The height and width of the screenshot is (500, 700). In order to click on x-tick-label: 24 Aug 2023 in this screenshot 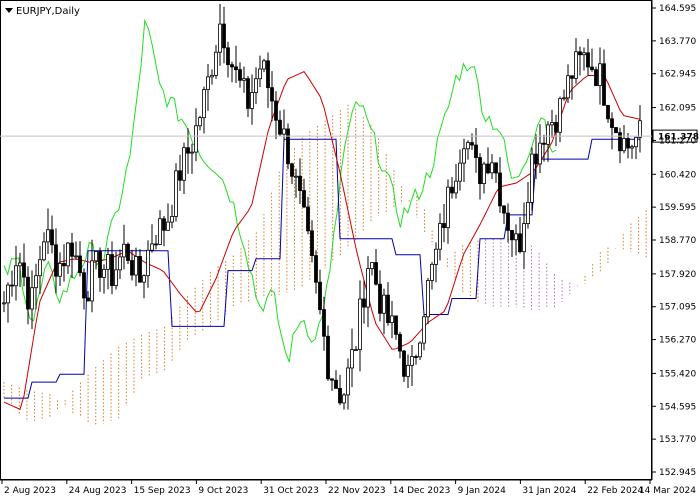, I will do `click(98, 491)`.